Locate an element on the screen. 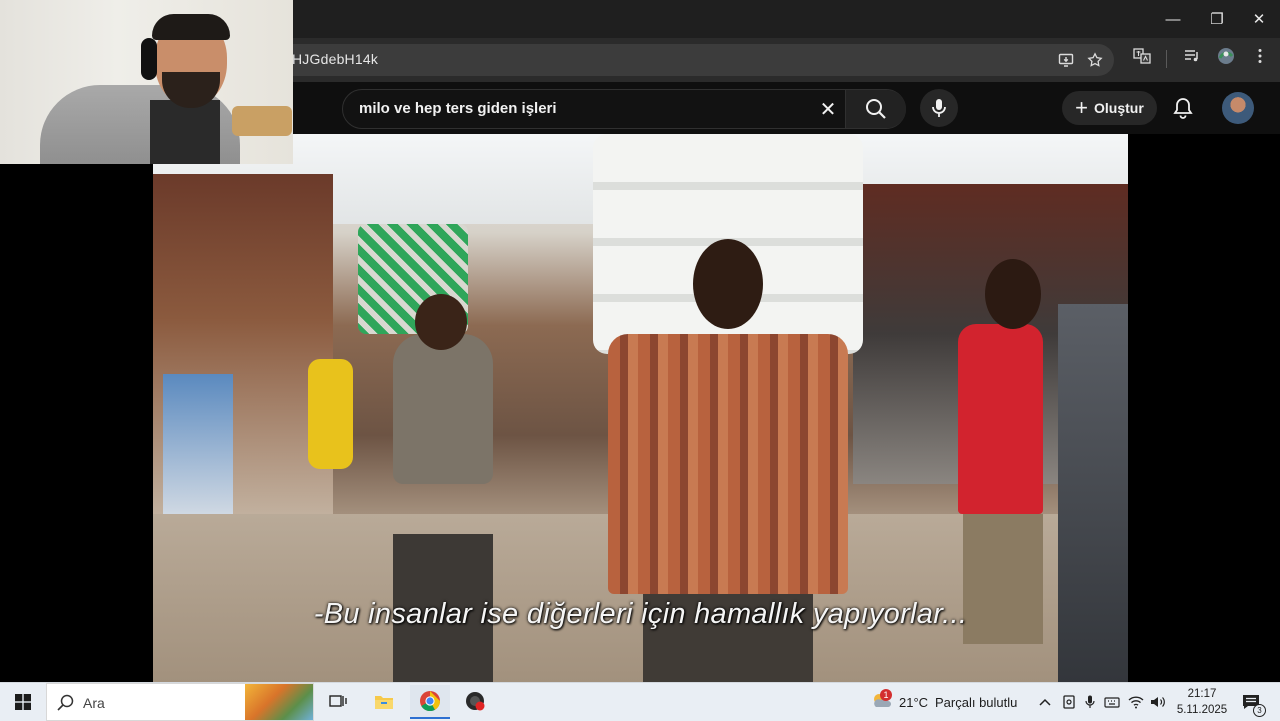  taskbar-clock: 21:17 5.11.2025 is located at coordinates (1202, 702).